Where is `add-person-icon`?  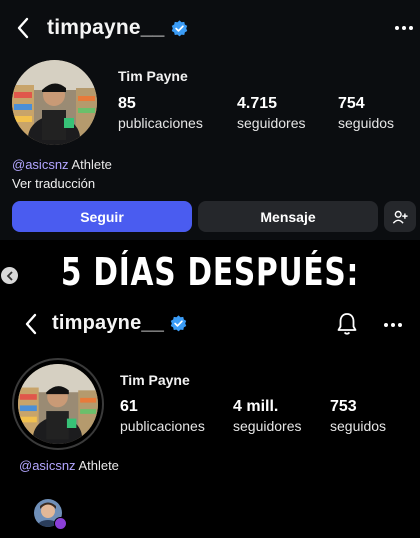
add-person-icon is located at coordinates (400, 217).